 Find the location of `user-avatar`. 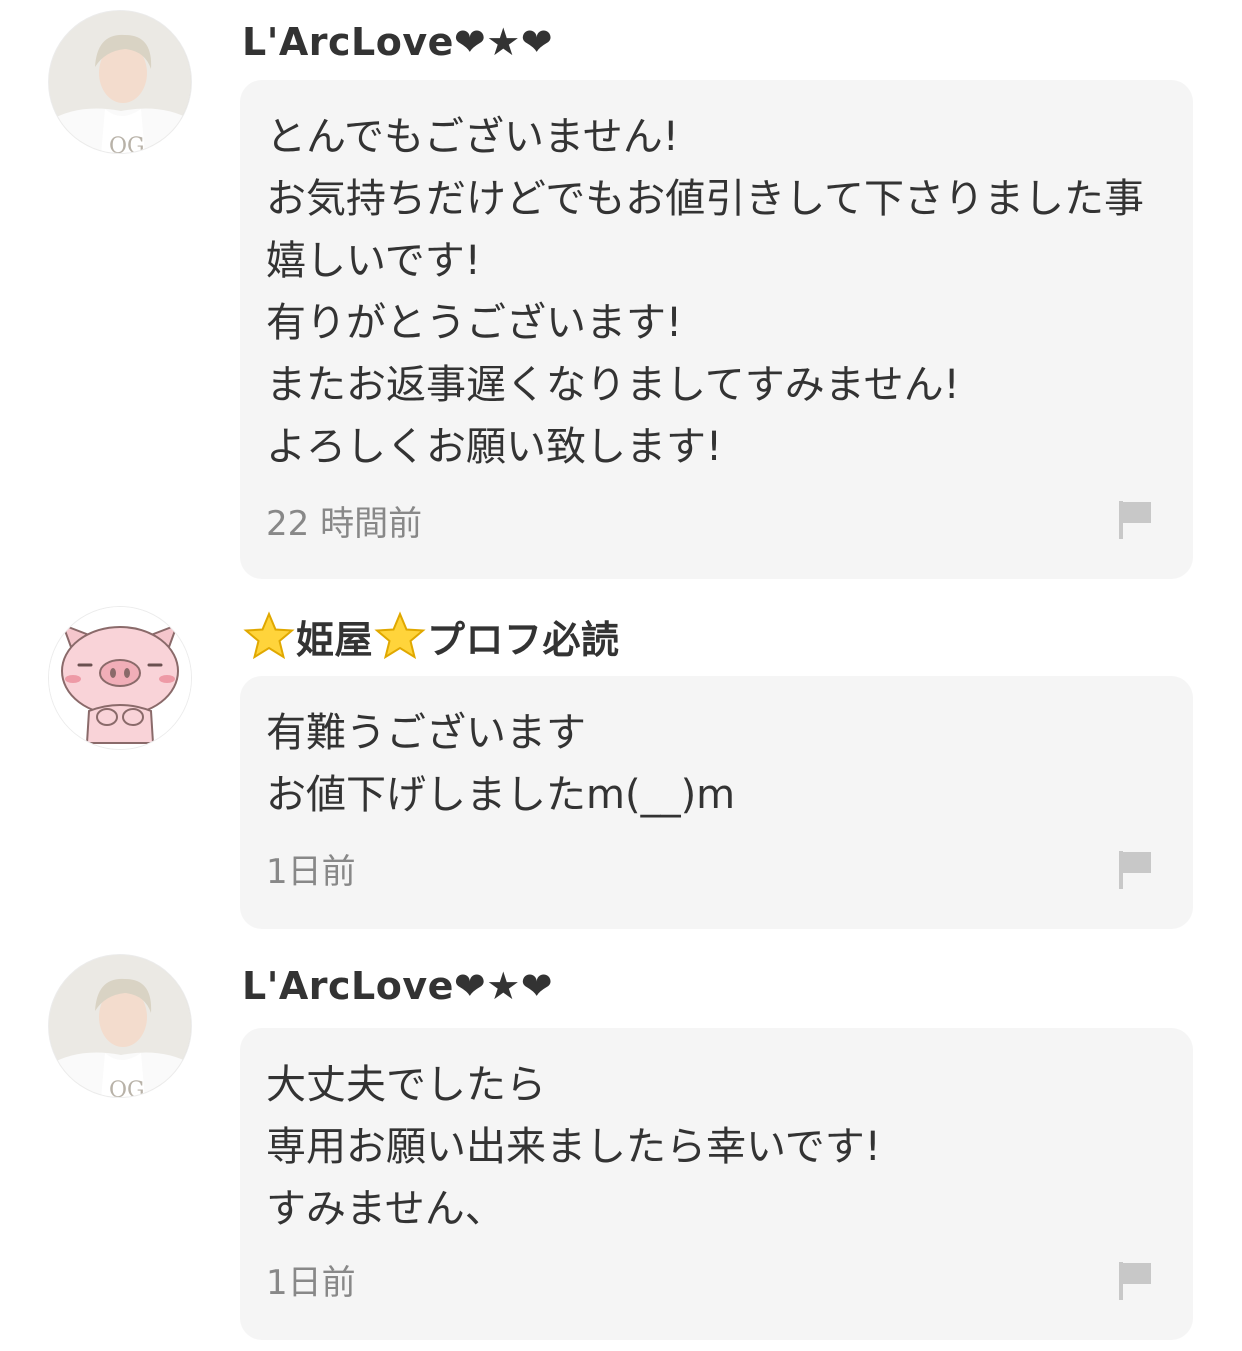

user-avatar is located at coordinates (120, 678).